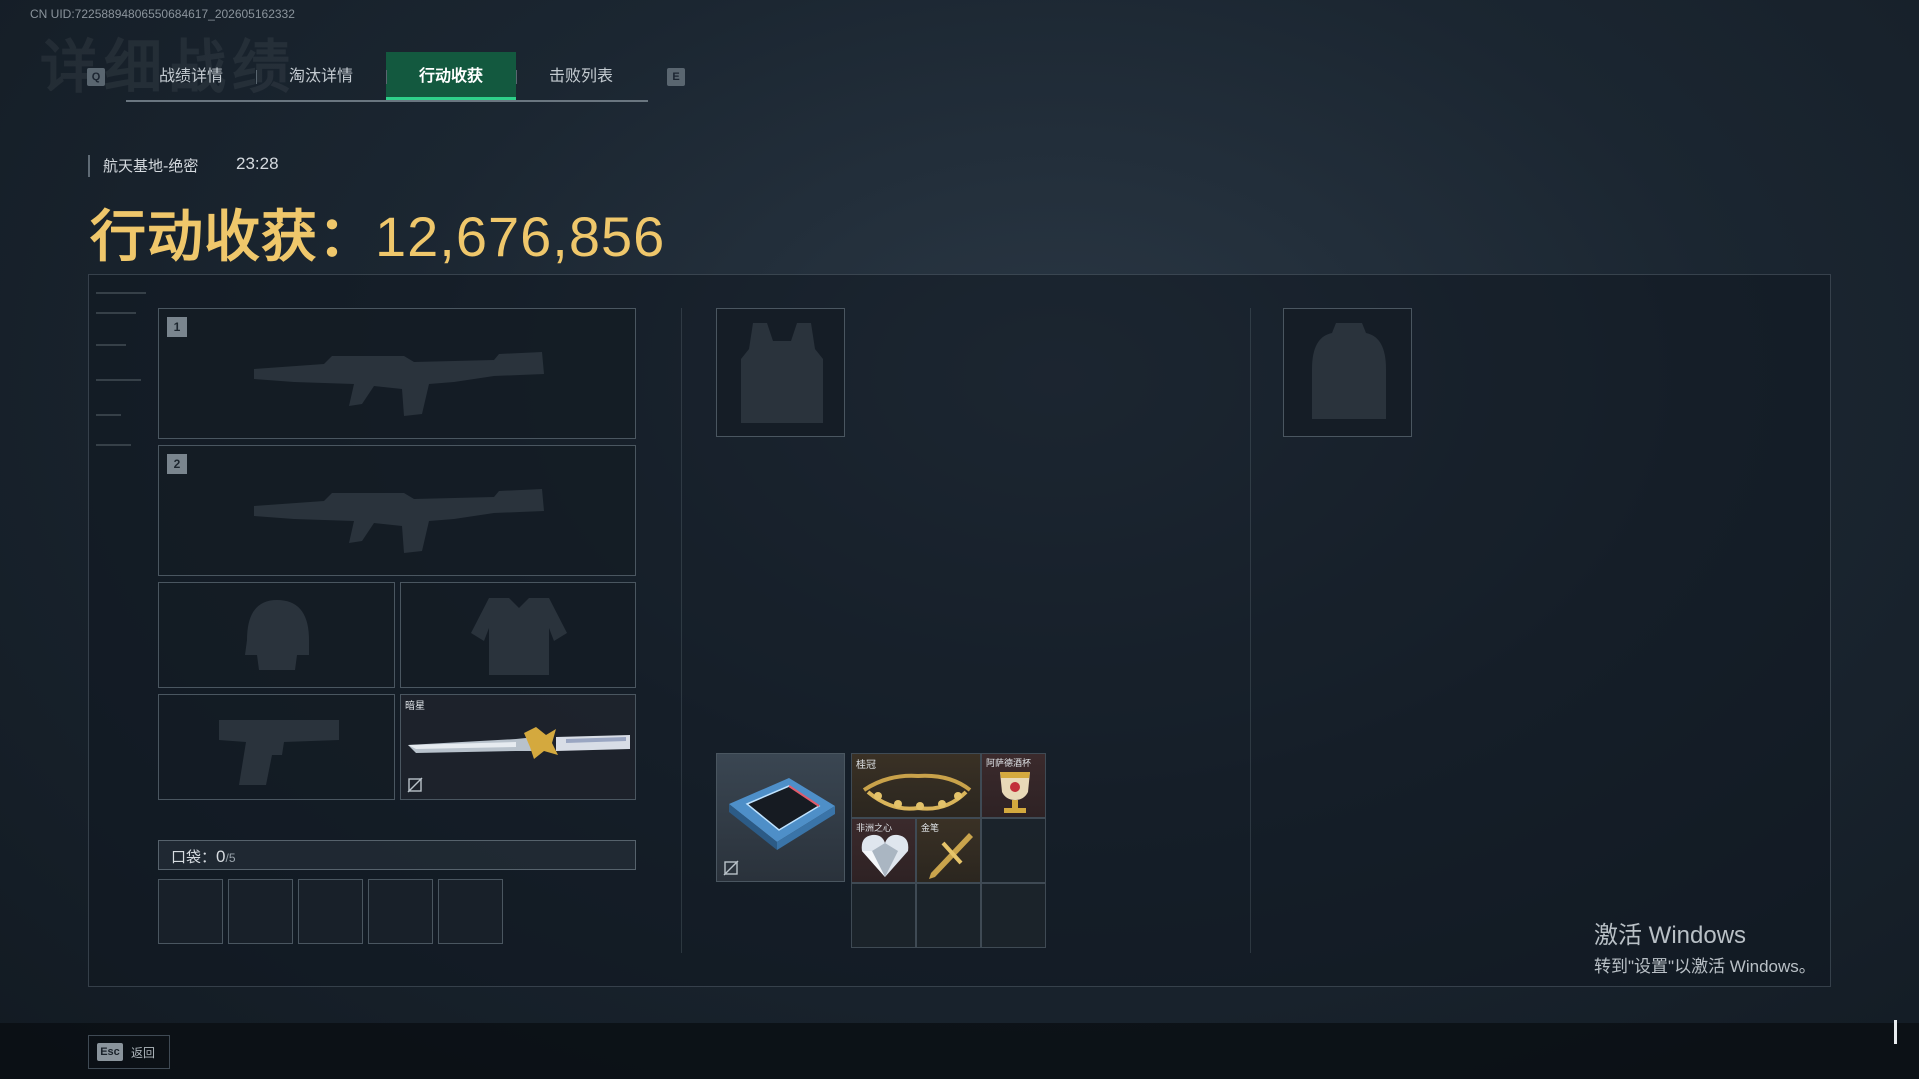 The width and height of the screenshot is (1919, 1079). I want to click on helmet-slot, so click(276, 635).